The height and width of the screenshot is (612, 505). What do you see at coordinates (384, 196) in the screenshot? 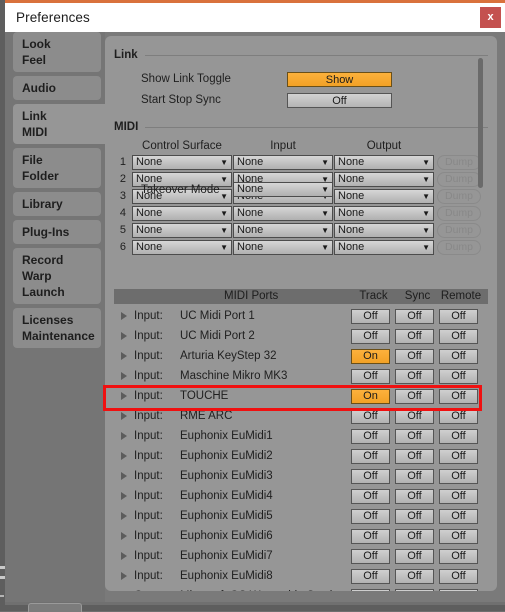
I see `dropdown-output-3: None ▼` at bounding box center [384, 196].